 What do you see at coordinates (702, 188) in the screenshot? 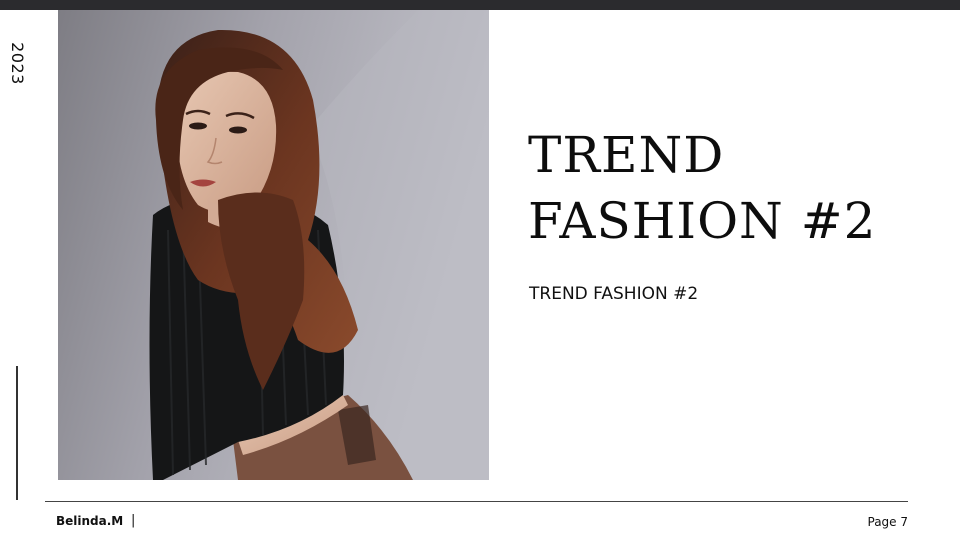
I see `slide-title: TREND FASHION #2` at bounding box center [702, 188].